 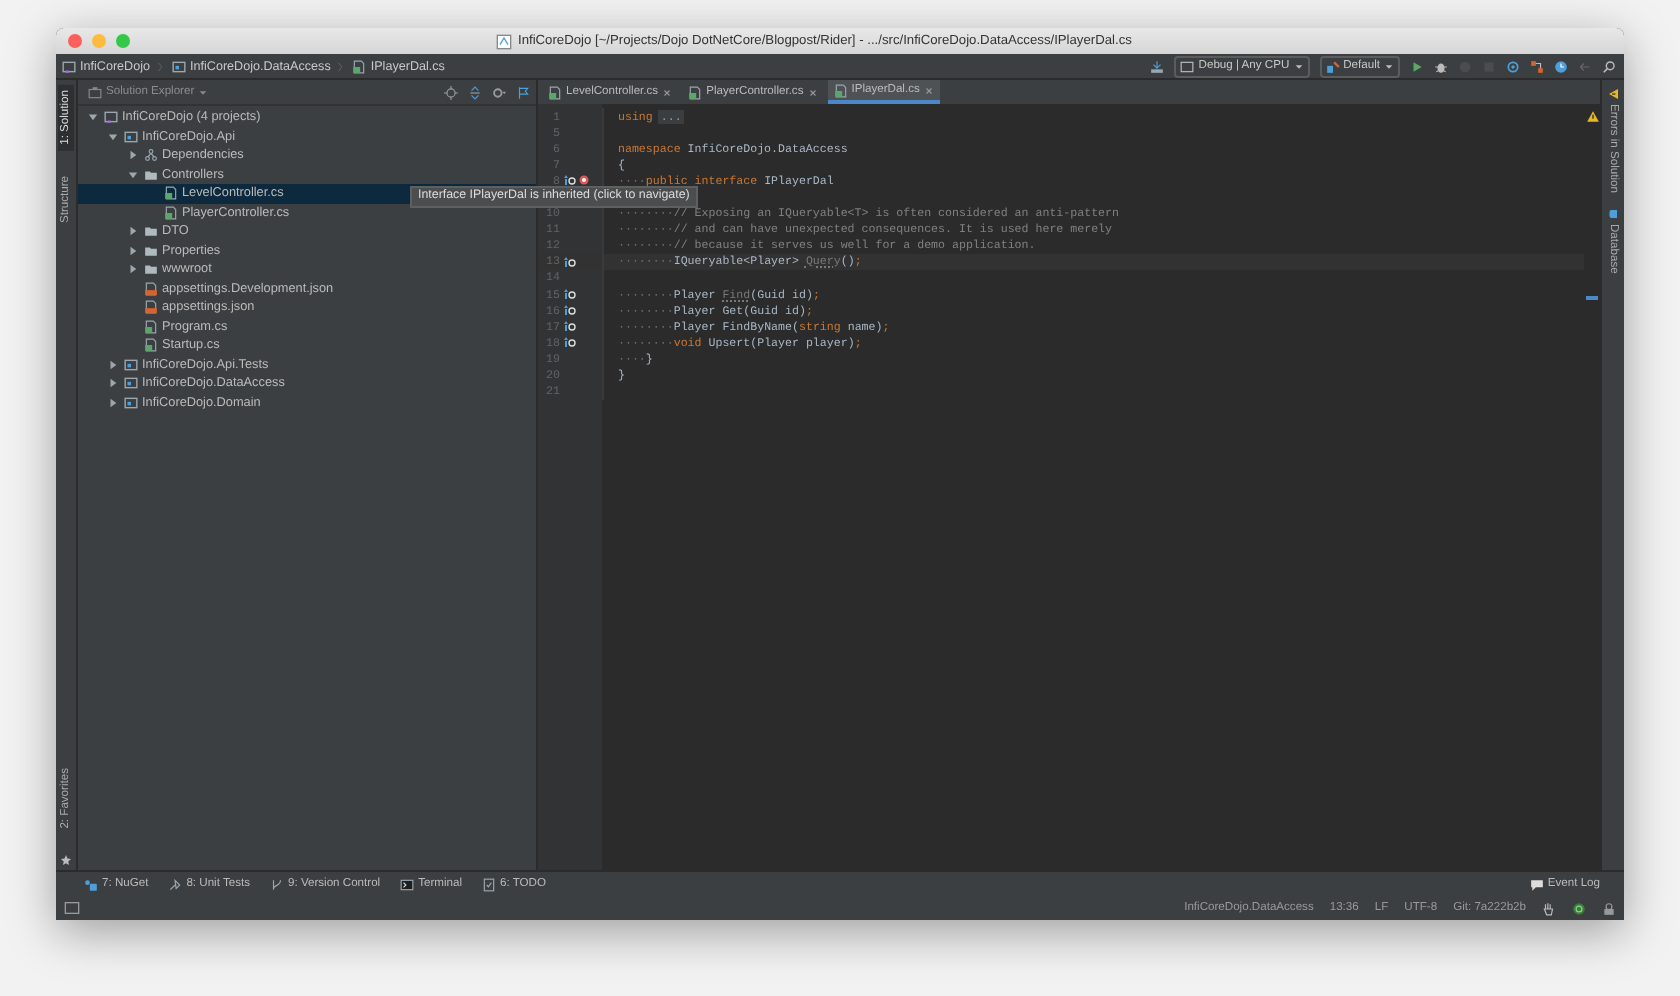 I want to click on checklist-icon, so click(x=488, y=884).